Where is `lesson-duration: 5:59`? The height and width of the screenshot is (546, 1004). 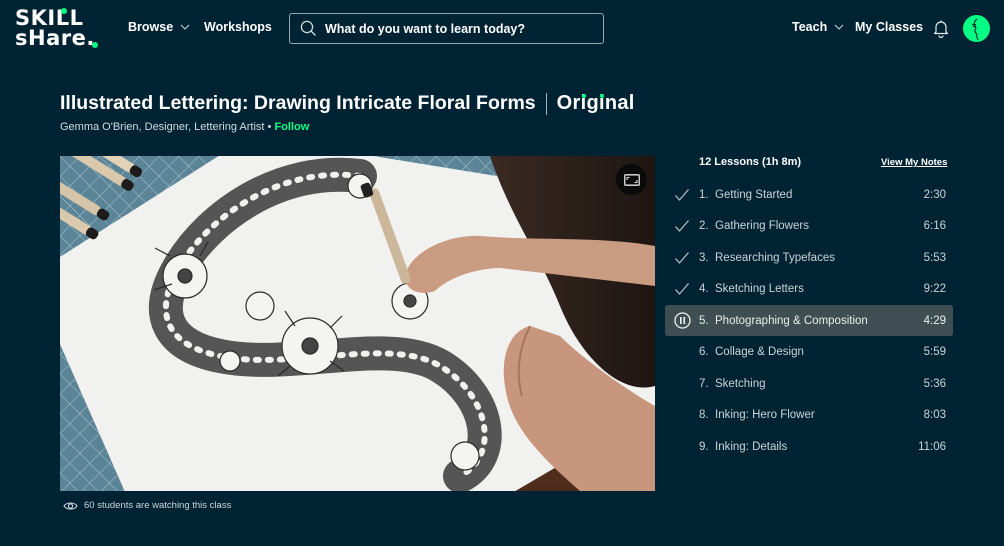
lesson-duration: 5:59 is located at coordinates (934, 352).